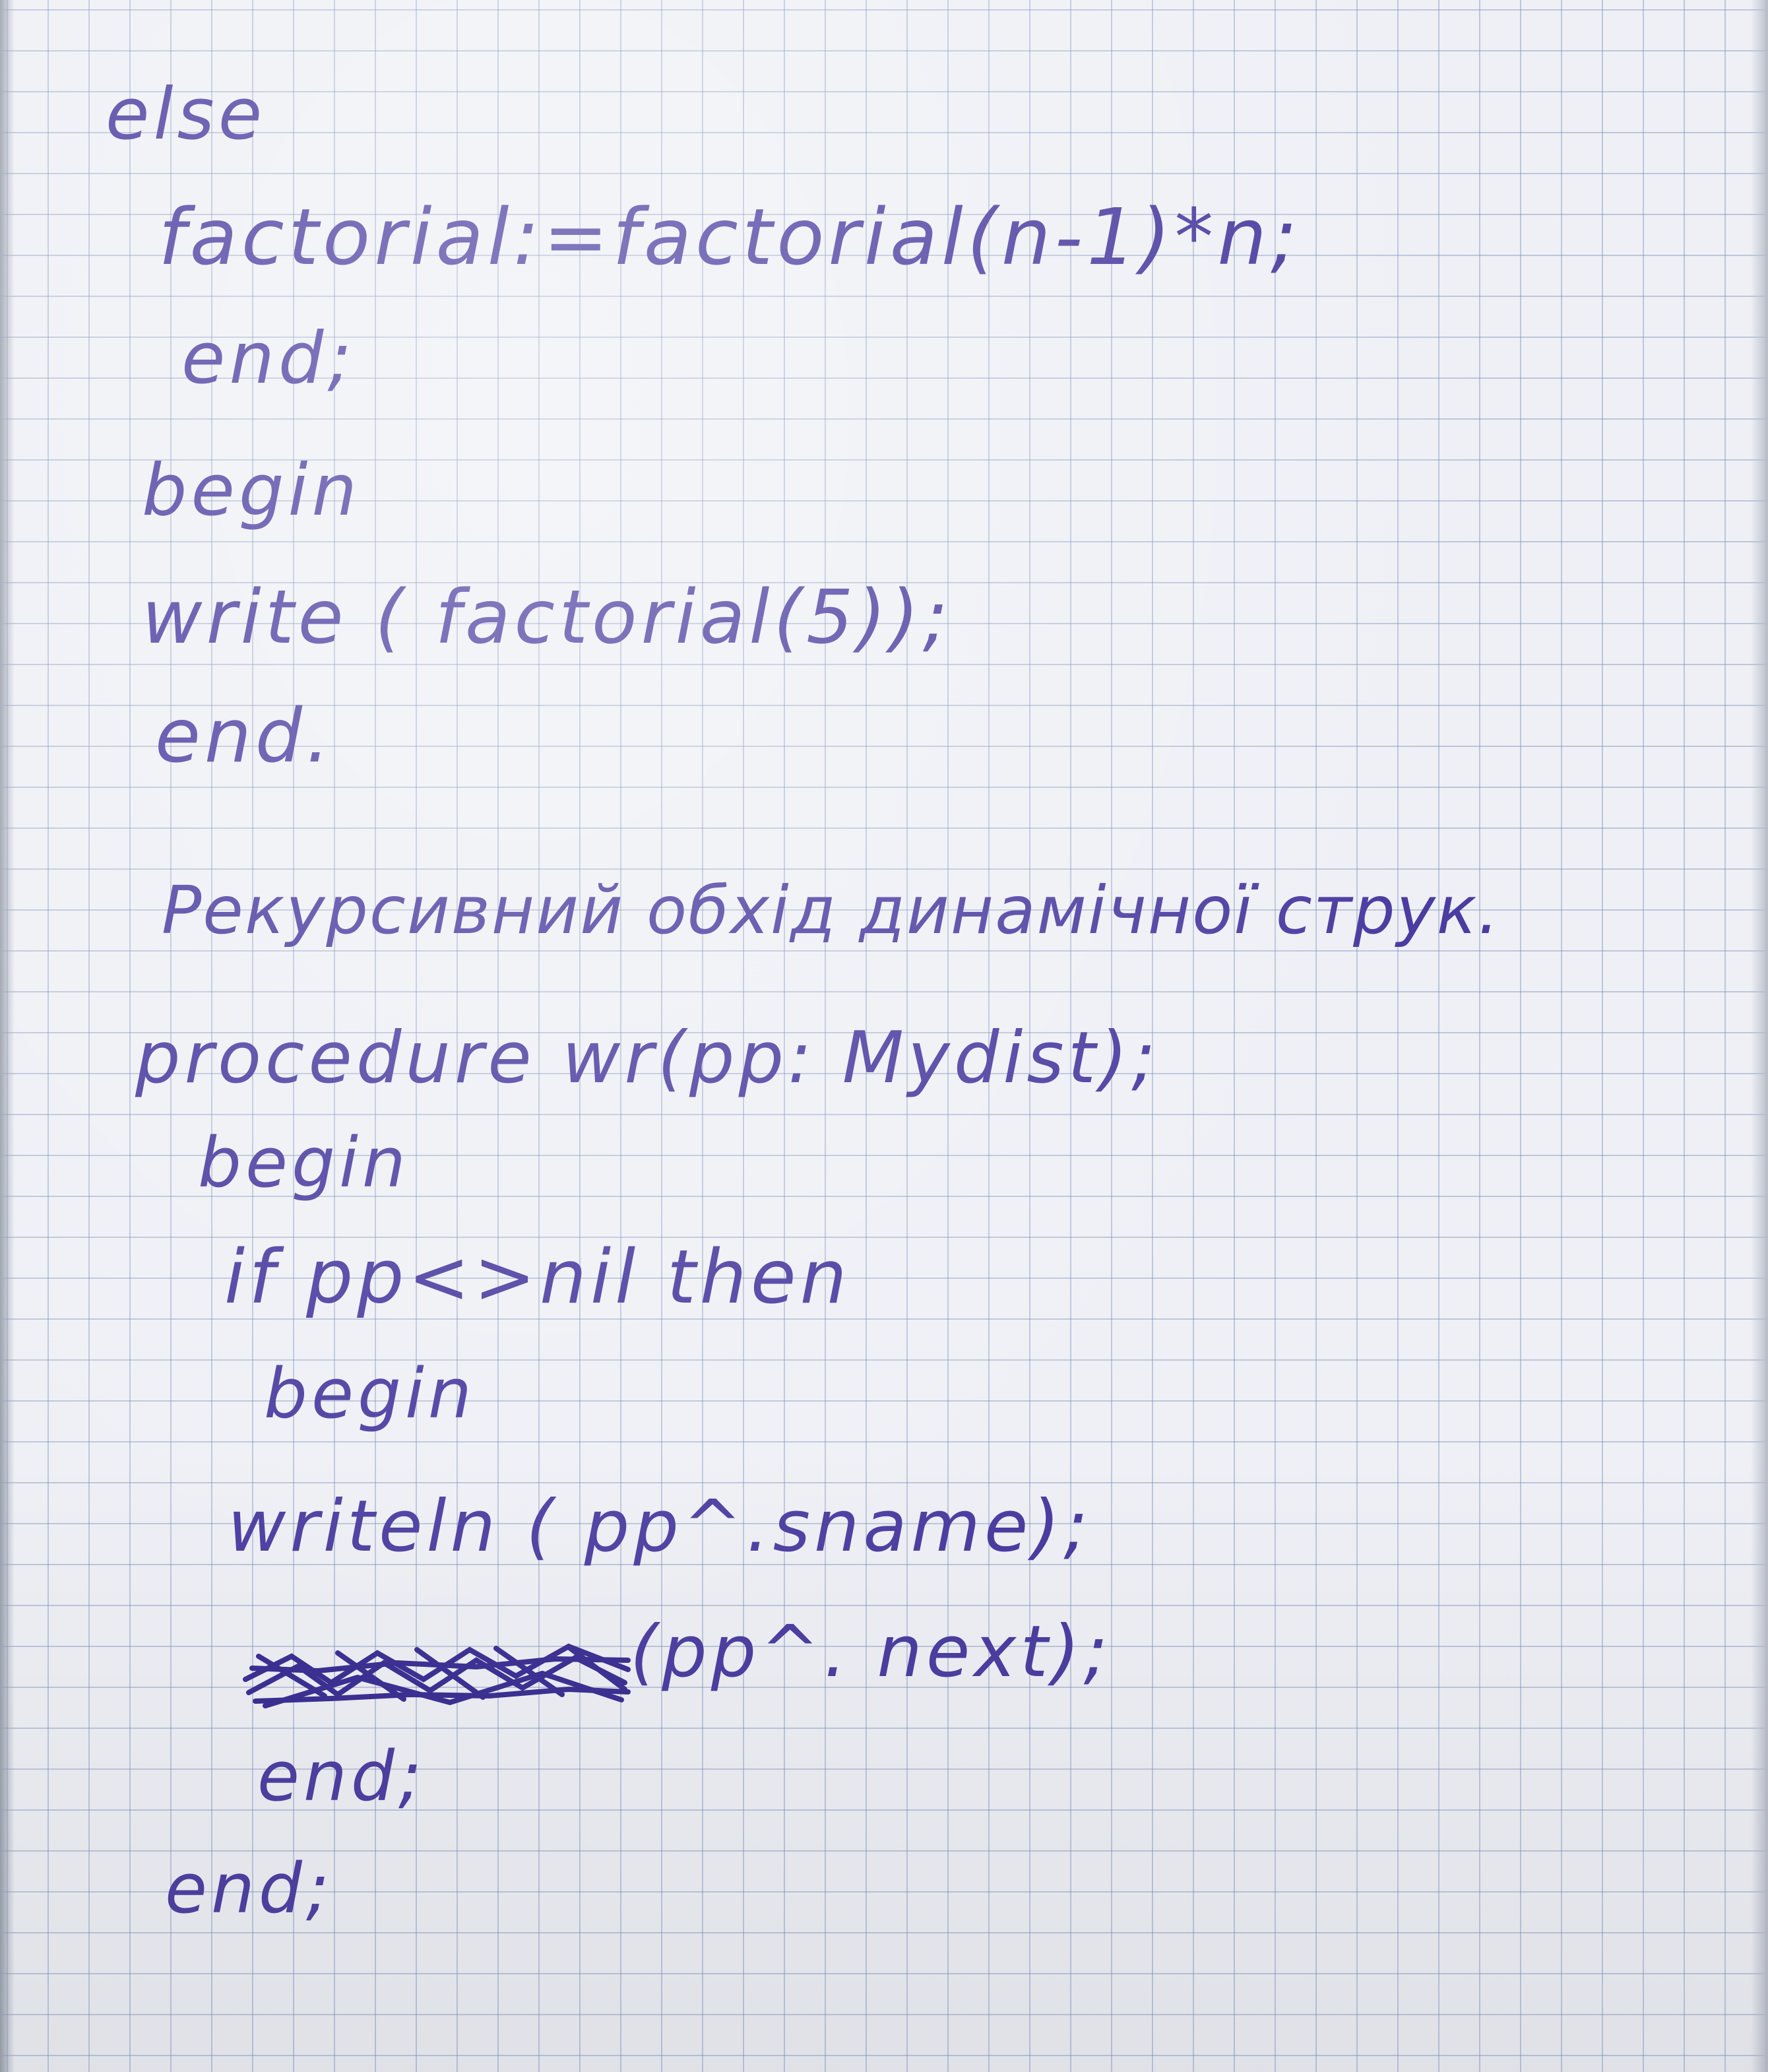  What do you see at coordinates (1759, 1036) in the screenshot?
I see `page-edge-right` at bounding box center [1759, 1036].